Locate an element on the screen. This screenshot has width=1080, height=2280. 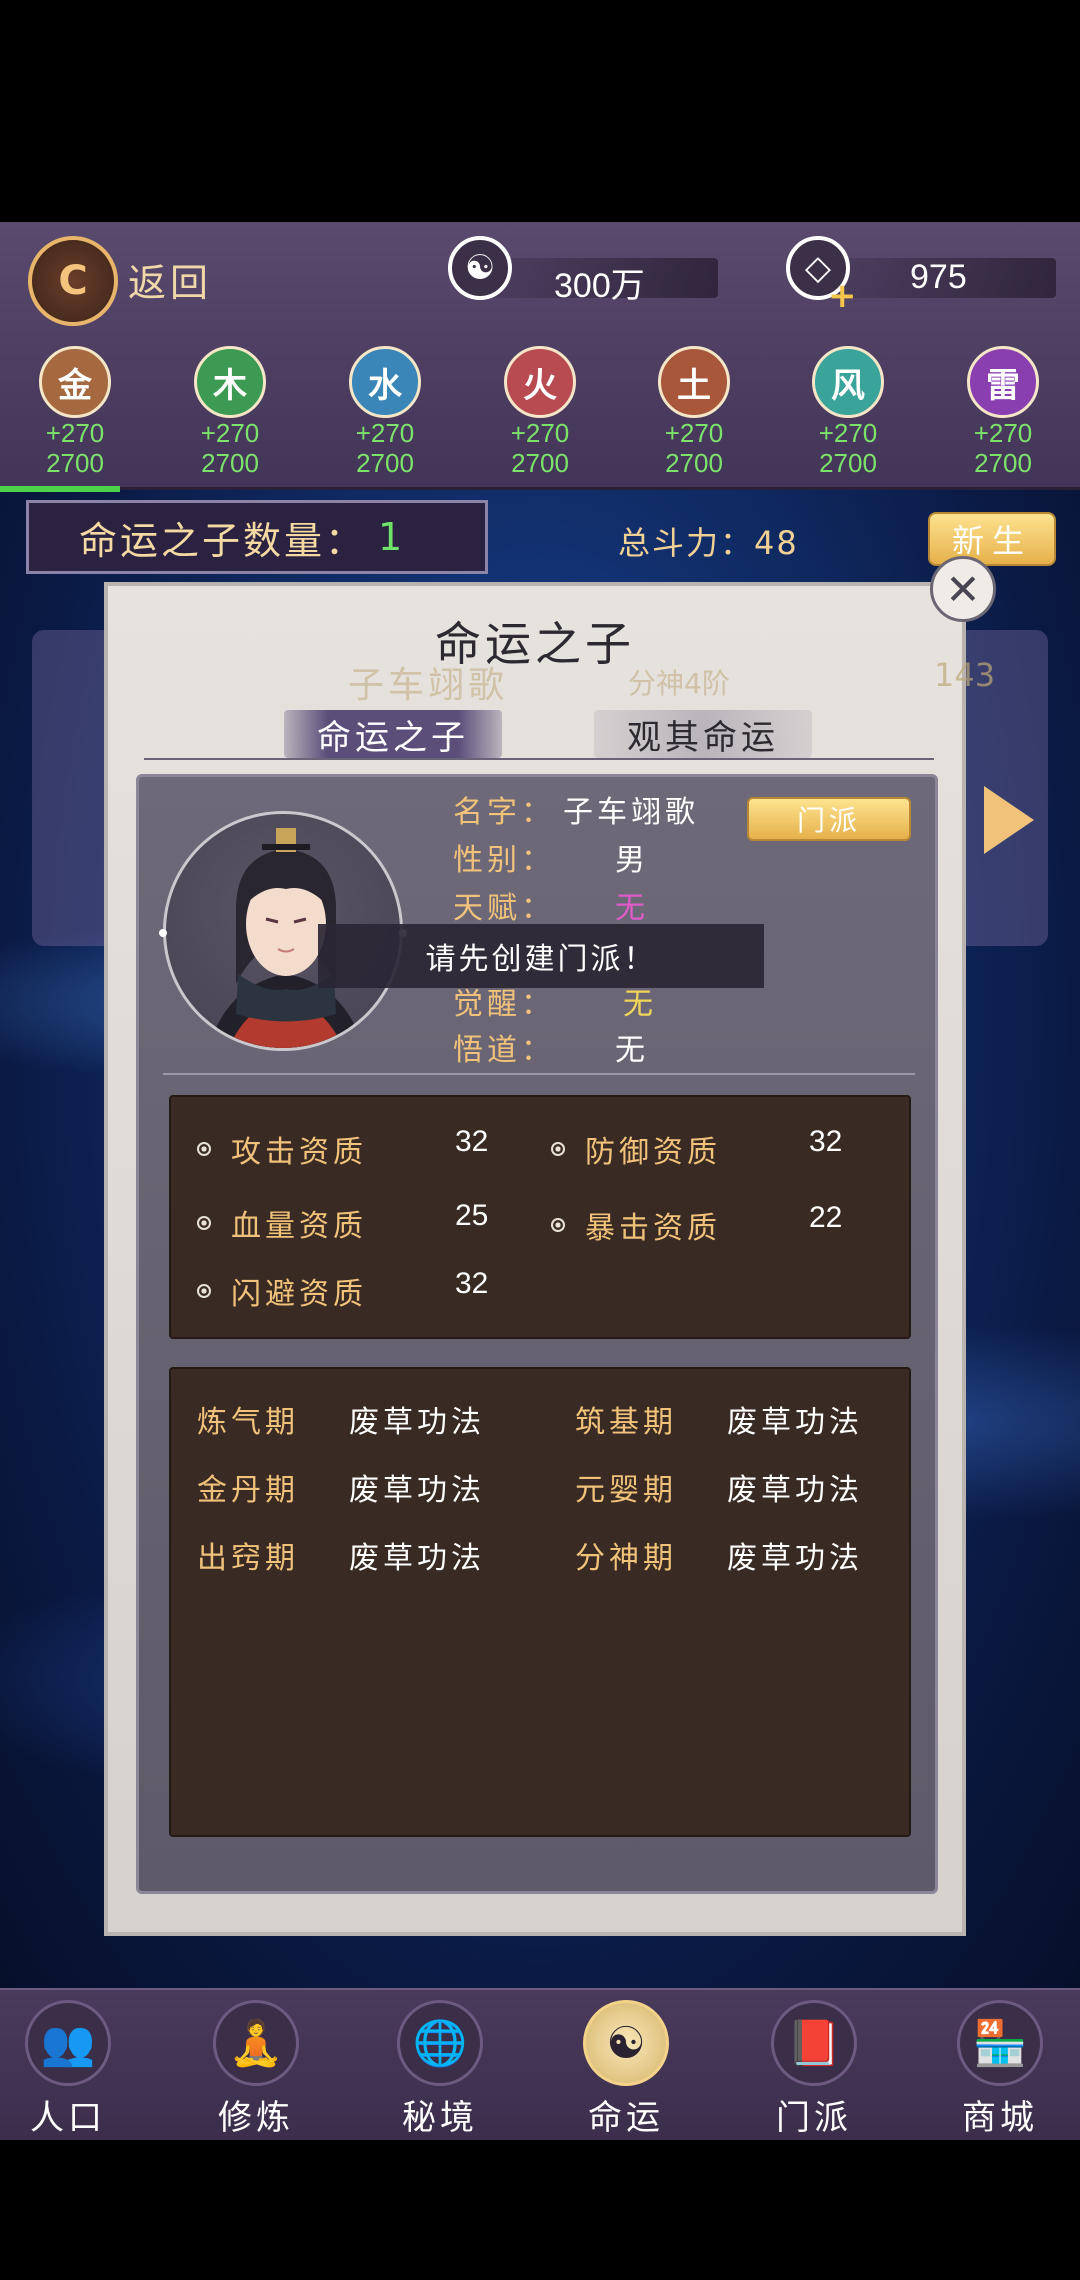
tab-view-destiny: 观其命运 is located at coordinates (703, 734).